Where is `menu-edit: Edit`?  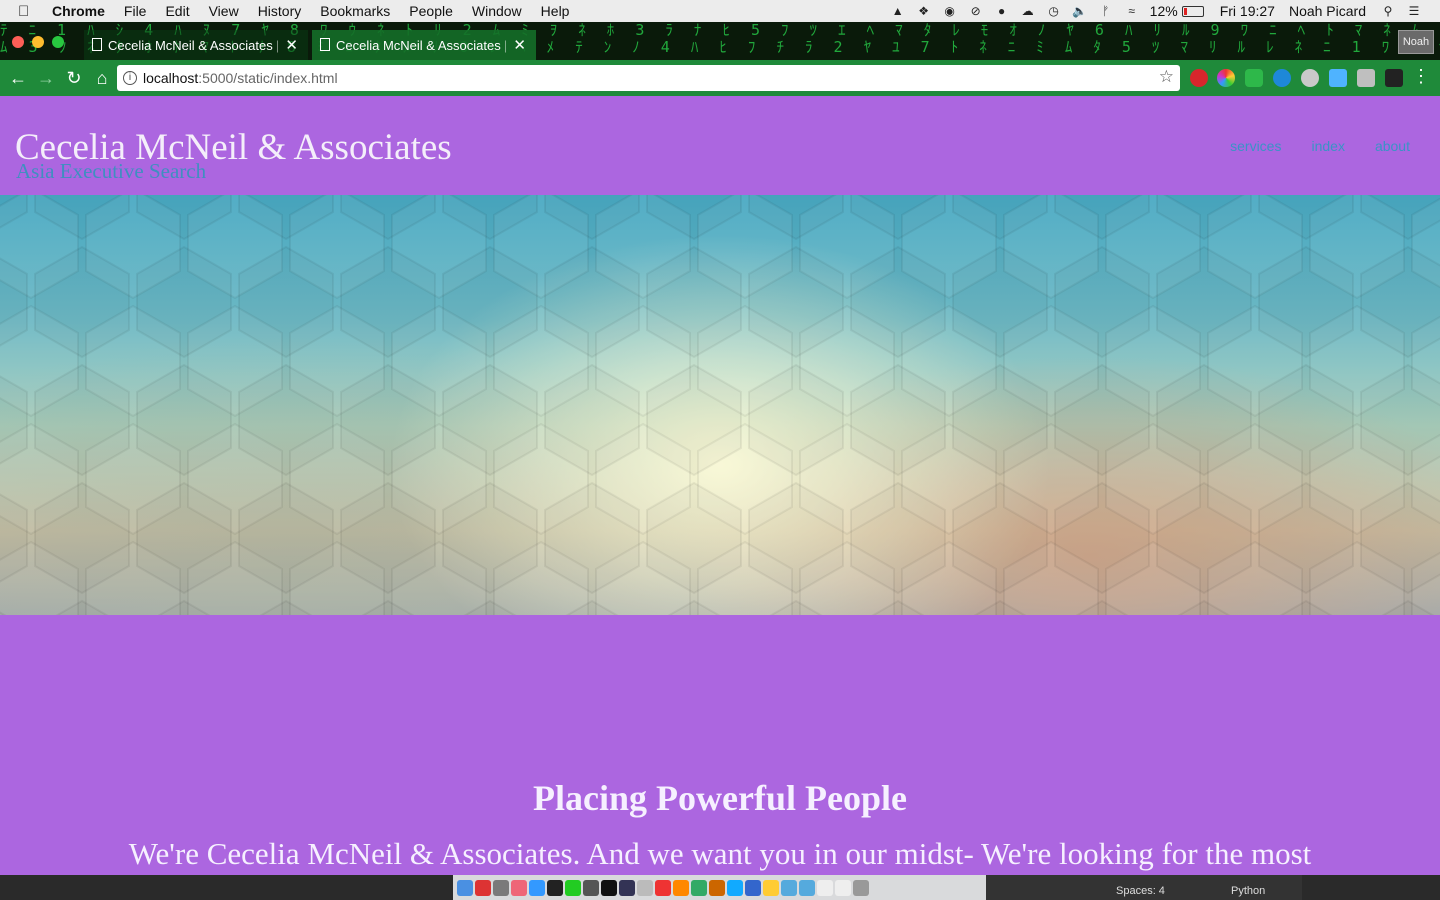 menu-edit: Edit is located at coordinates (177, 11).